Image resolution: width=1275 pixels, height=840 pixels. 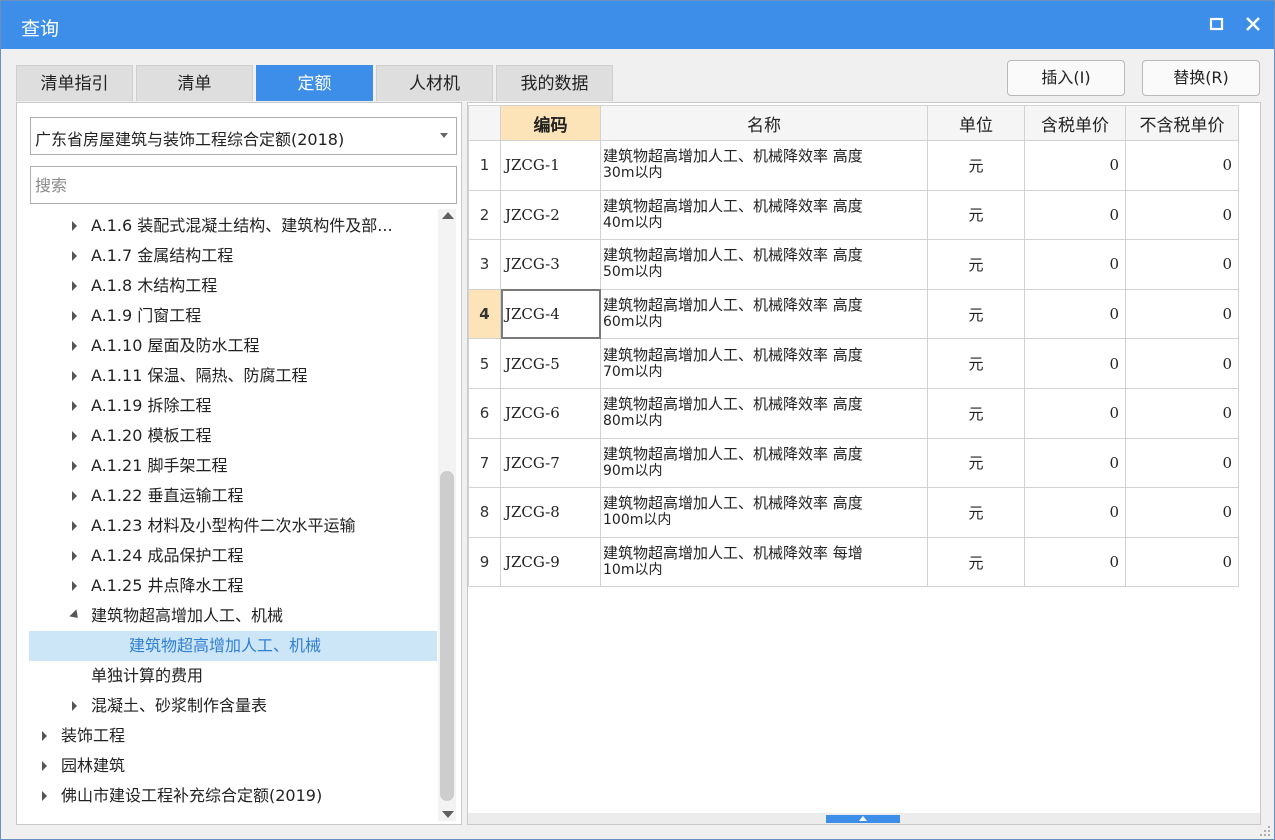 What do you see at coordinates (484, 314) in the screenshot?
I see `row-number: 4` at bounding box center [484, 314].